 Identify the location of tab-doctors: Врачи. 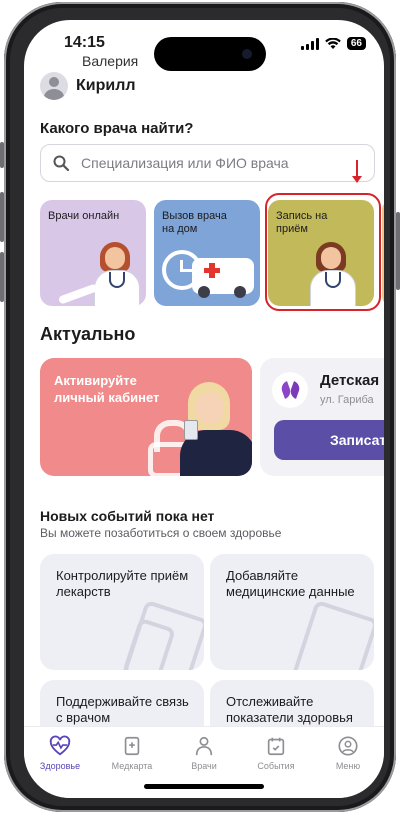
(204, 753).